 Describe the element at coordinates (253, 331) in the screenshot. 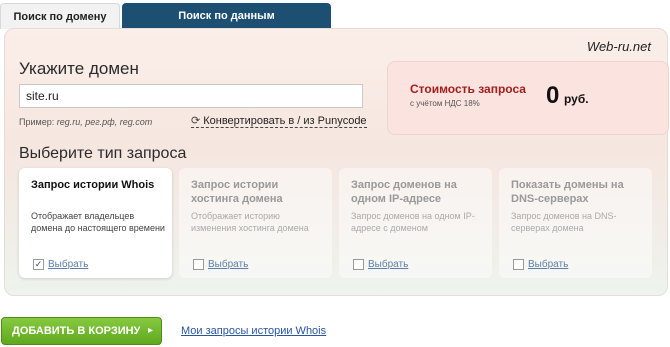

I see `my-whois-requests-link: Мои запросы истории Whois` at that location.